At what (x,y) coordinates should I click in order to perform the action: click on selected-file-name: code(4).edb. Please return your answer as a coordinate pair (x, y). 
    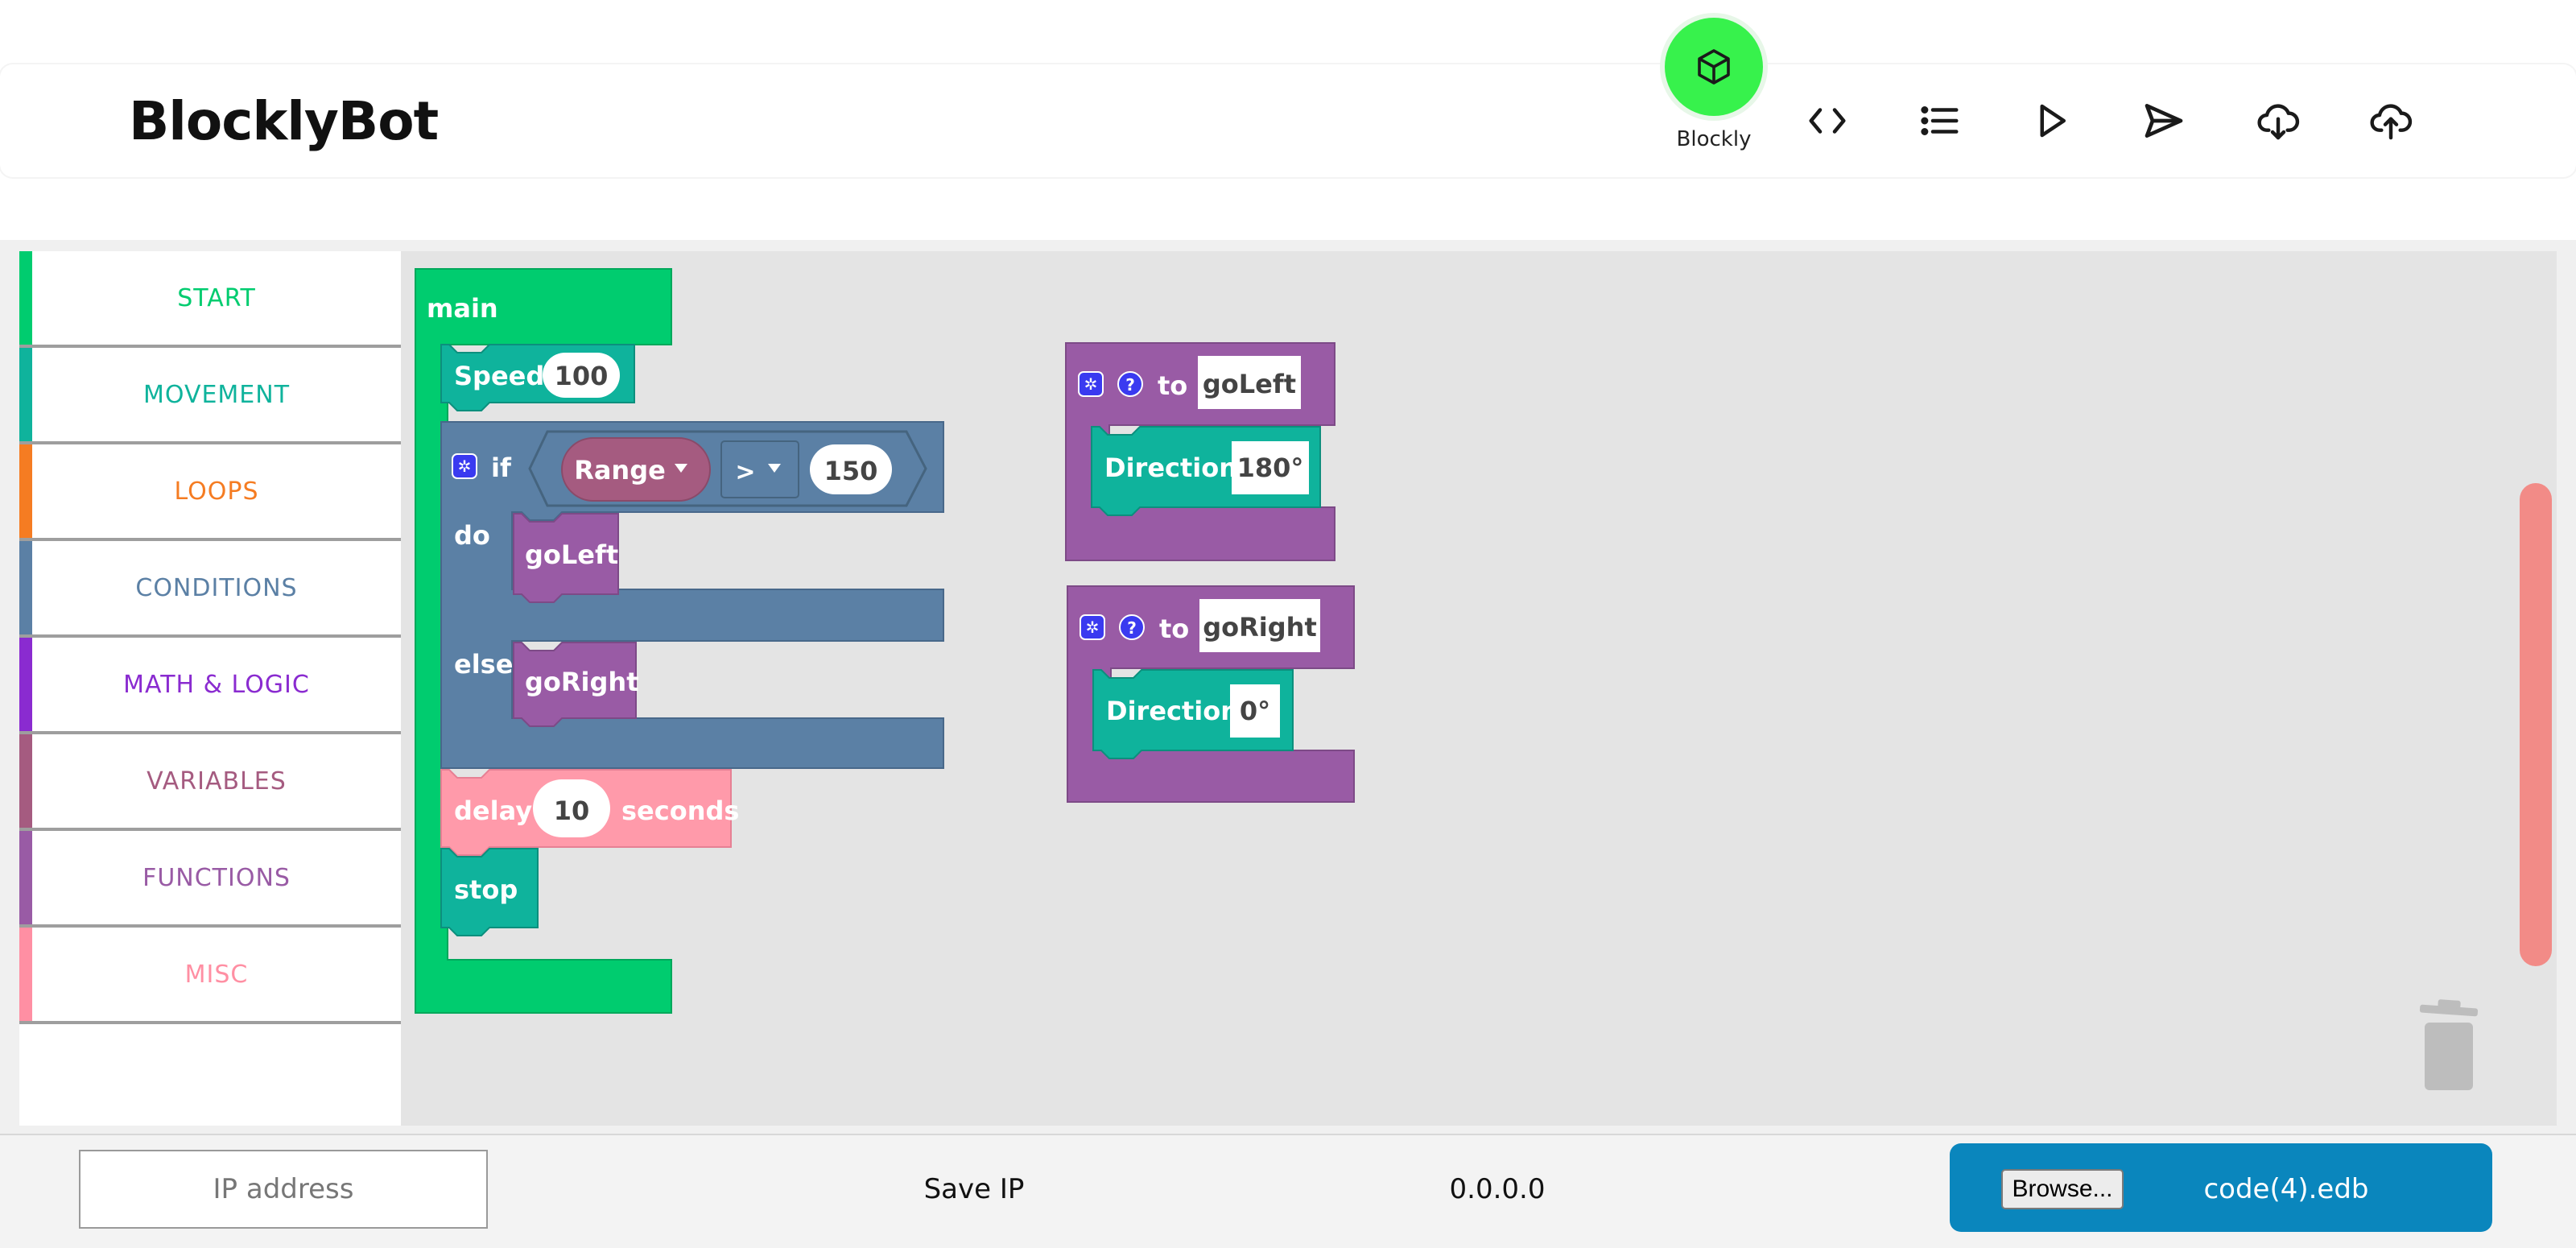
    Looking at the image, I should click on (2286, 1189).